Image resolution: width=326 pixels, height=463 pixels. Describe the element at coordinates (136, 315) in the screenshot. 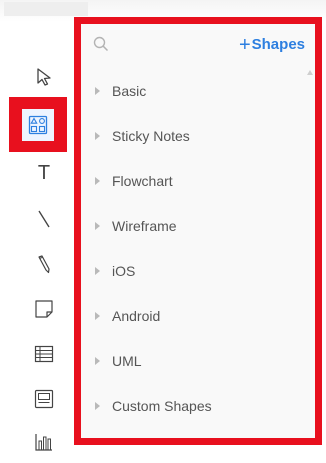

I see `category-label: Android` at that location.